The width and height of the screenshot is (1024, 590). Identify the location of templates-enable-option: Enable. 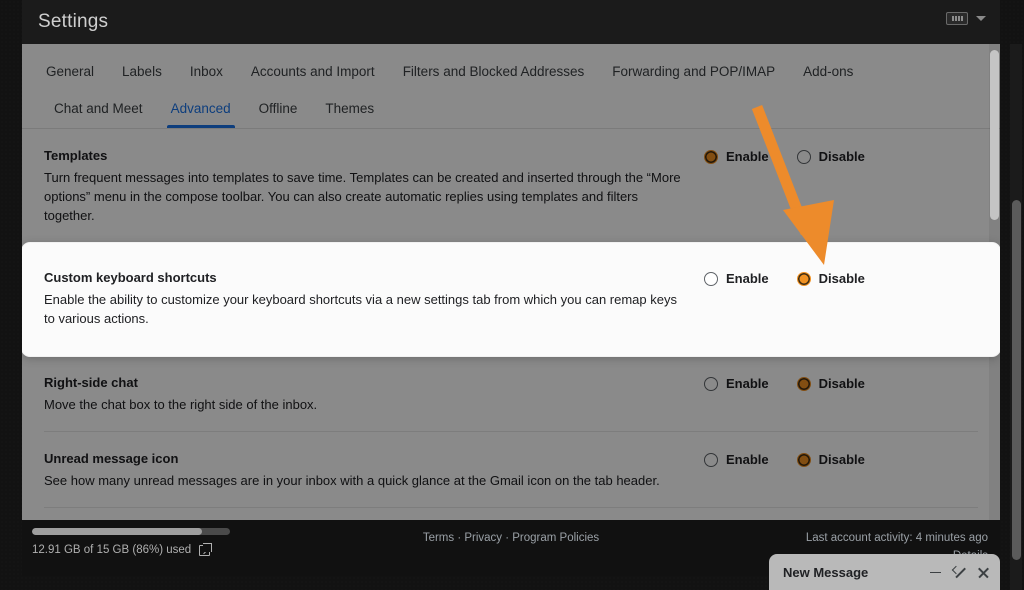
(736, 156).